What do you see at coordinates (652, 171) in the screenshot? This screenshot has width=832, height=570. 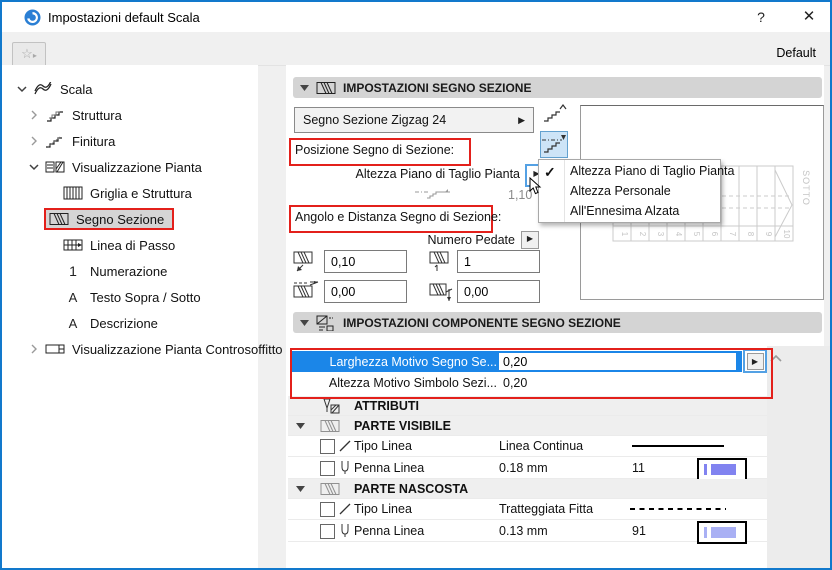 I see `menu-item-label: Altezza Piano di Taglio Pianta` at bounding box center [652, 171].